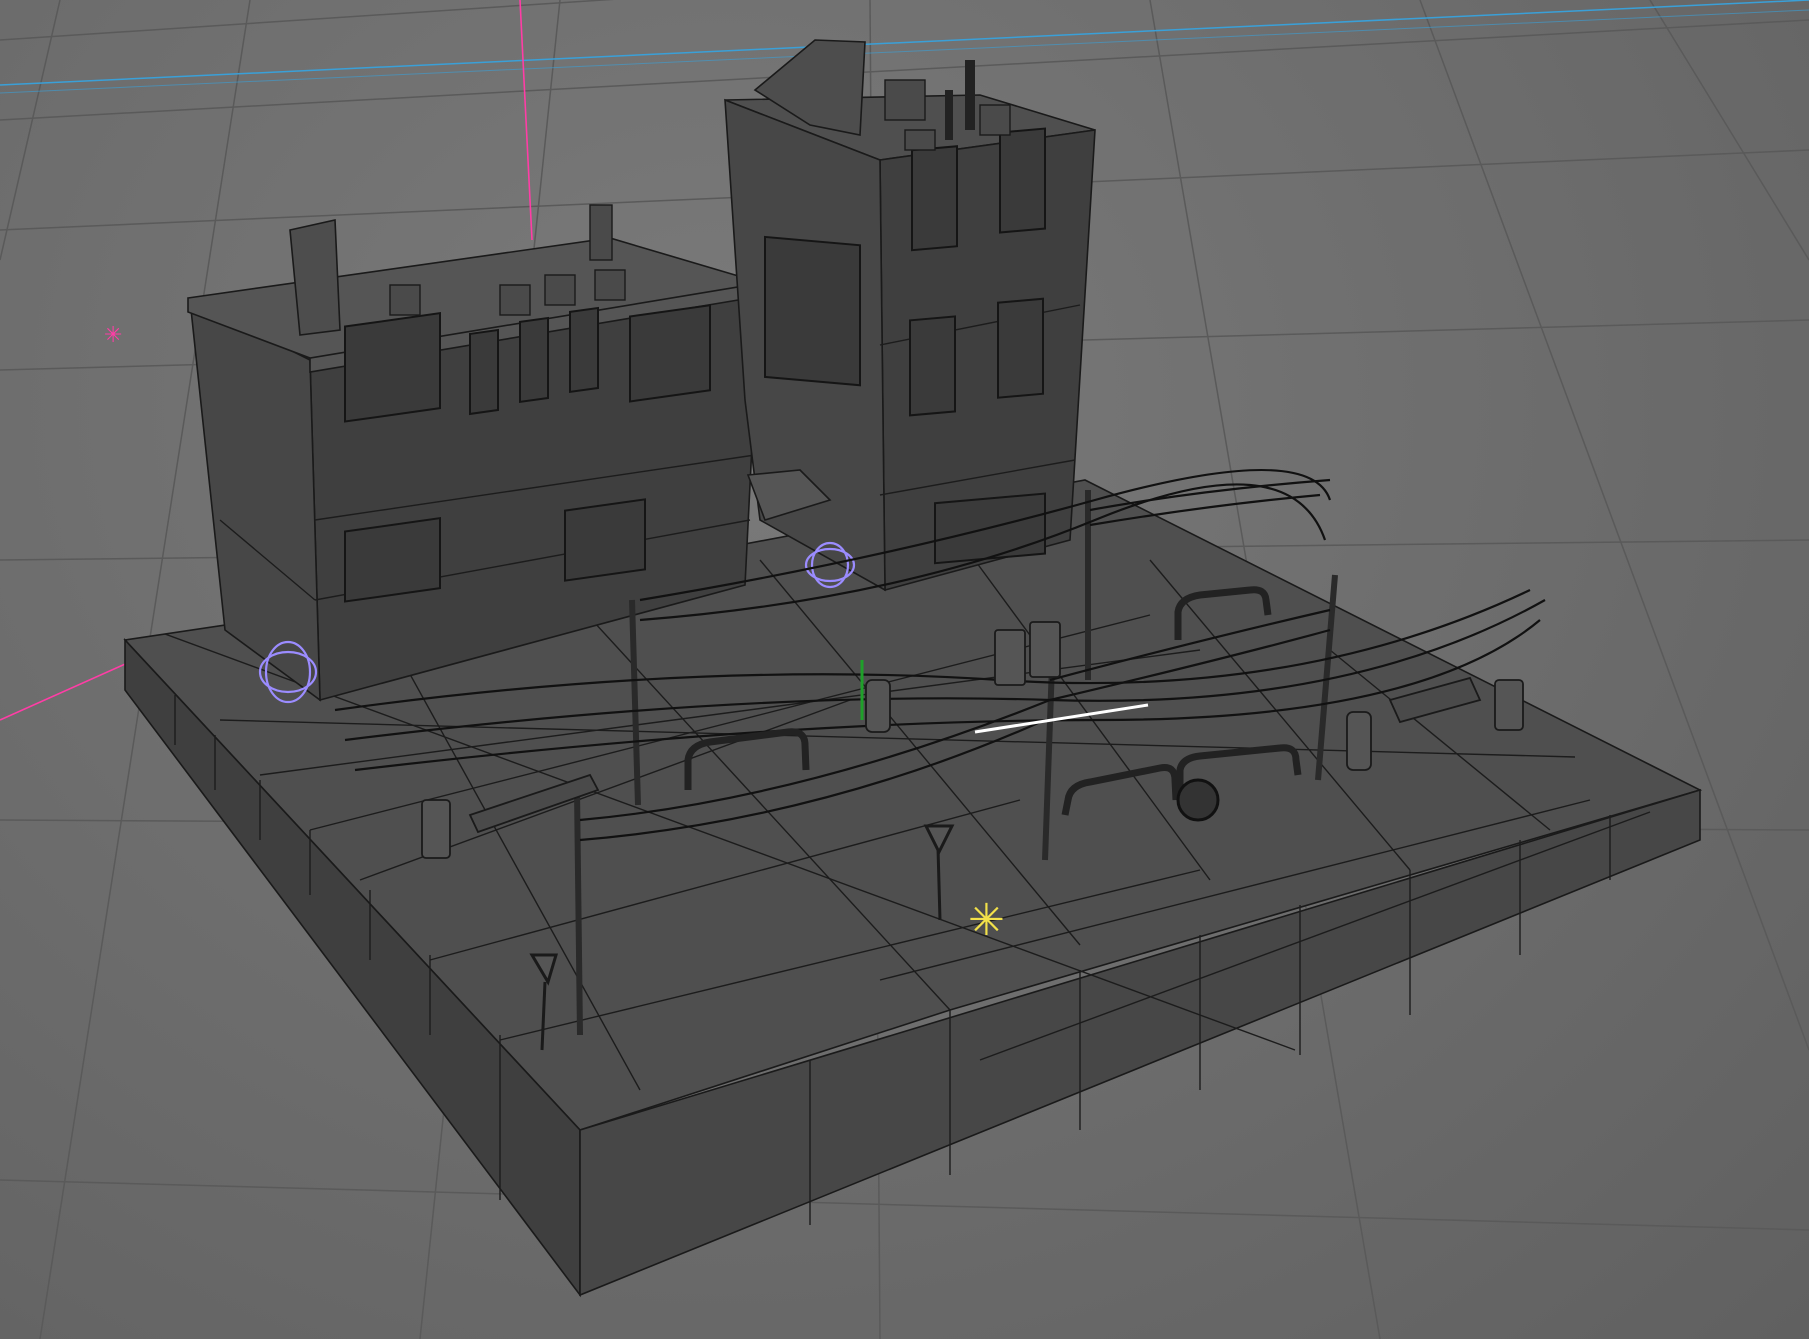 The width and height of the screenshot is (1809, 1339). I want to click on pink-point-marker: ✳, so click(113, 335).